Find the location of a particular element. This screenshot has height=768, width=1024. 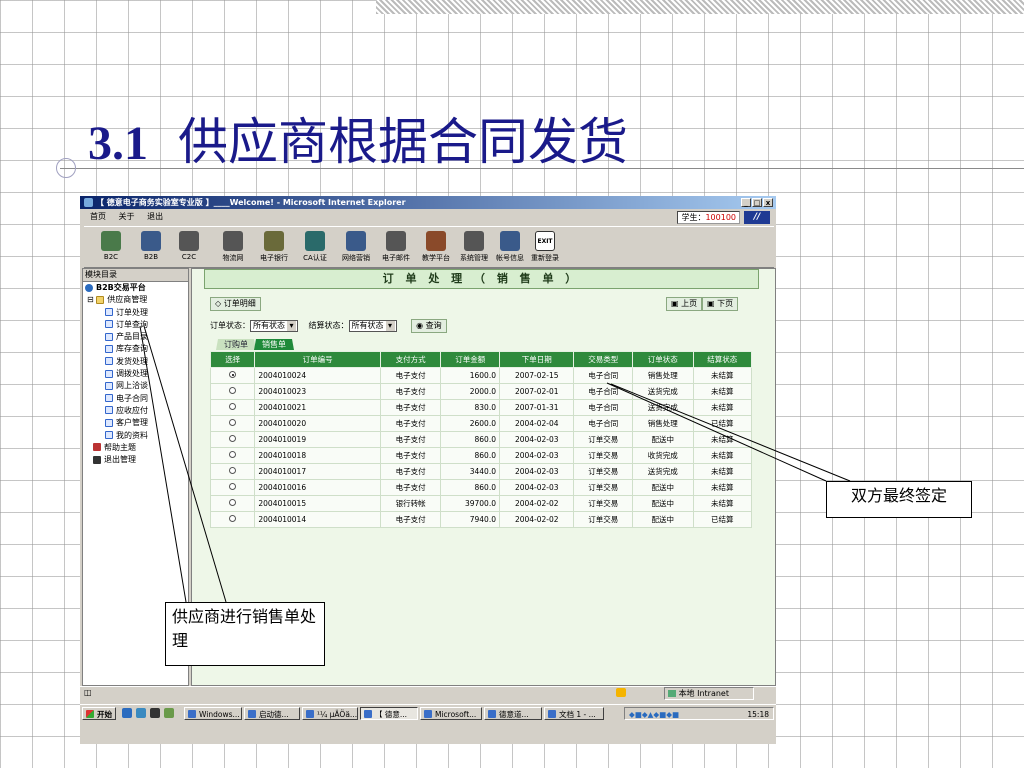

table-row: 2004010021 电子支付 830.0 2007-01-31 电子合同 送货完成 未结算 is located at coordinates (481, 407).